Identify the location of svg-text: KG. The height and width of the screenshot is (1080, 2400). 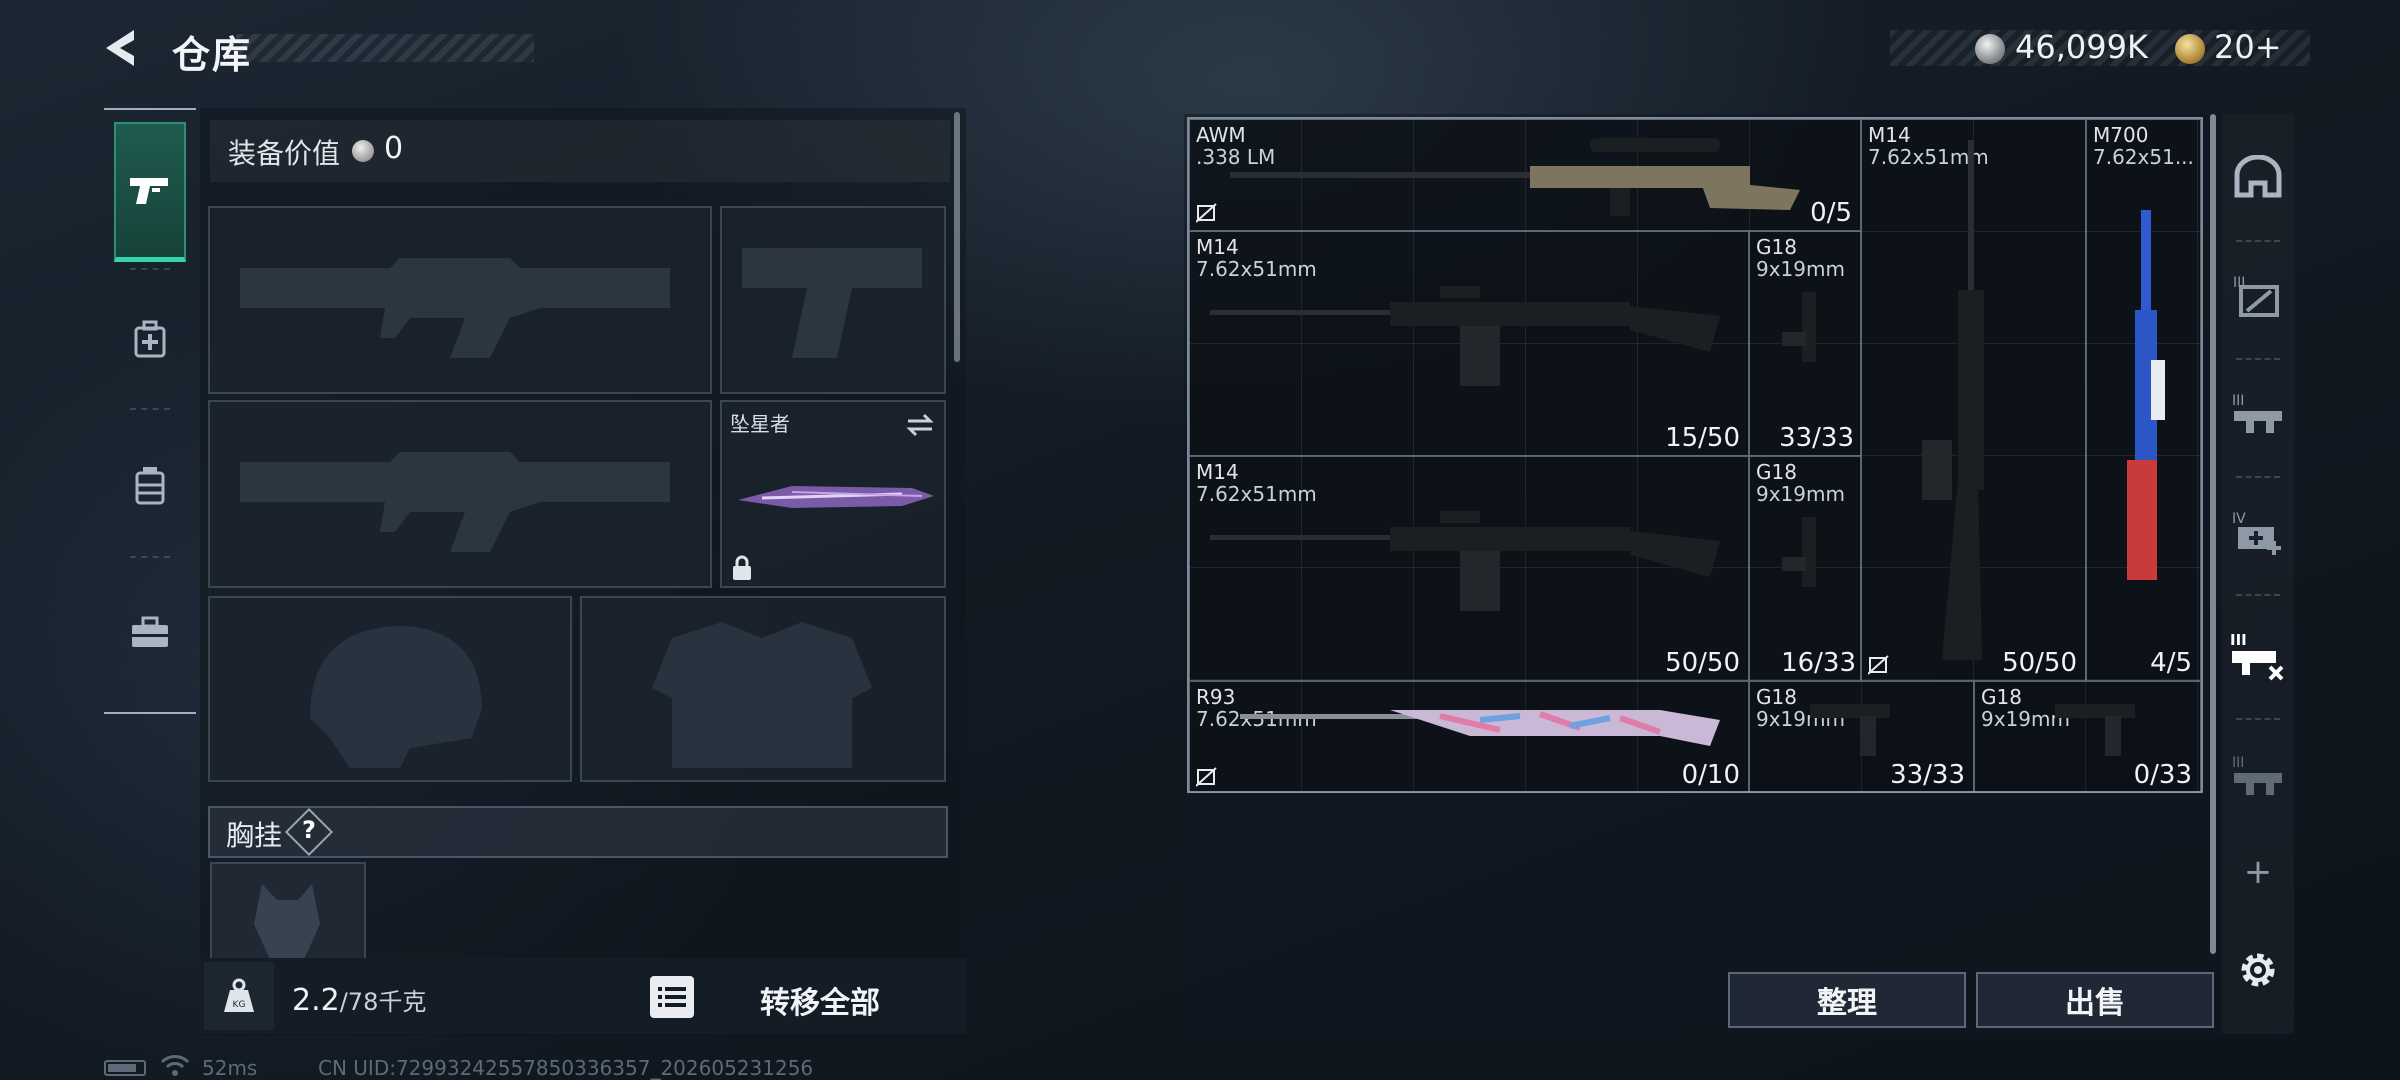
(239, 1005).